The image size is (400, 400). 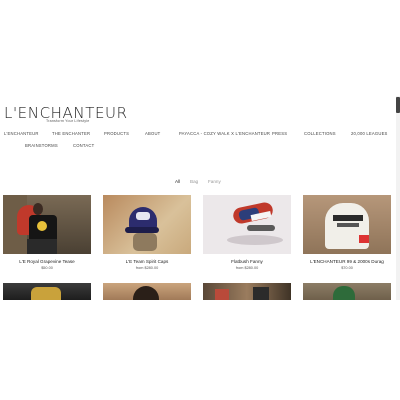 I want to click on product-title: L'ENCHANTEUR 99 & 2000s Durag, so click(x=347, y=261).